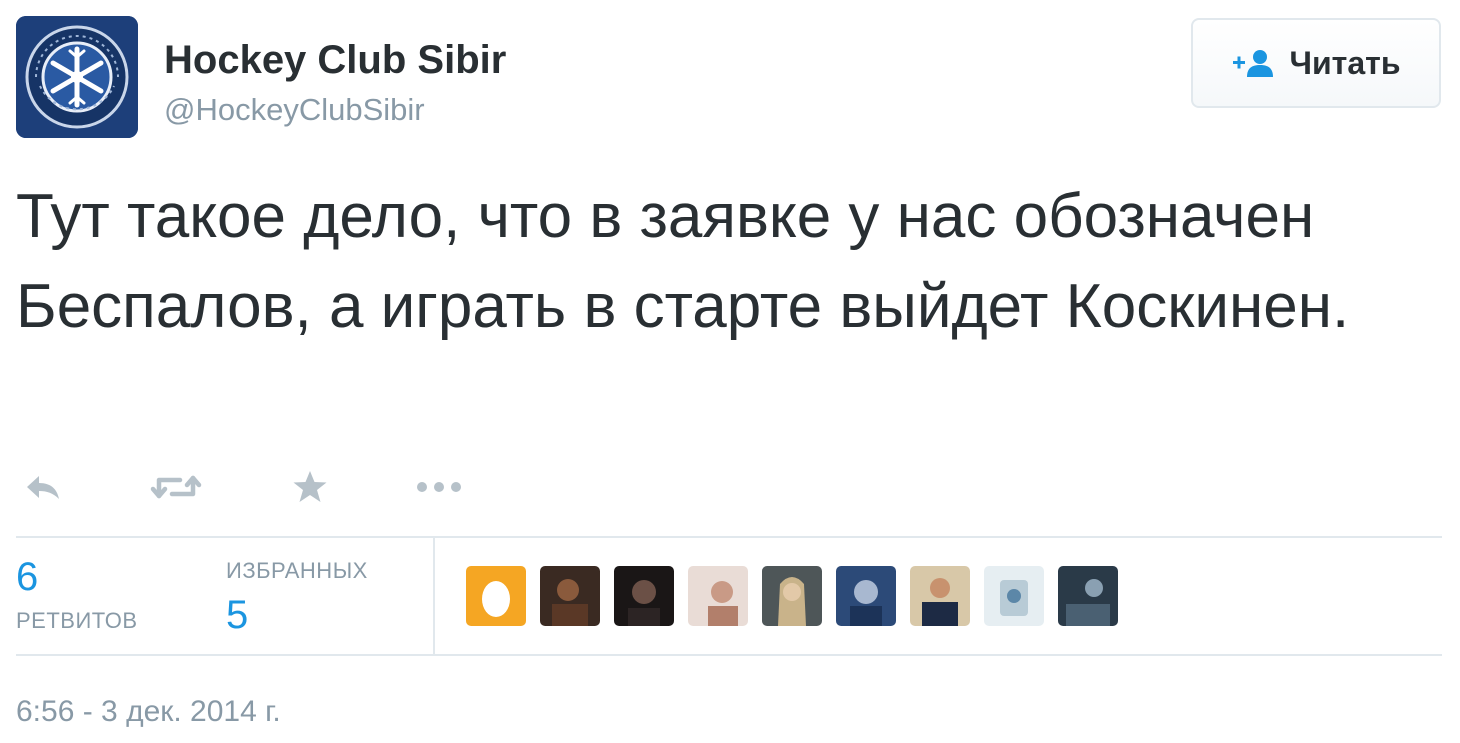 Image resolution: width=1460 pixels, height=743 pixels. I want to click on retweet-icon, so click(176, 487).